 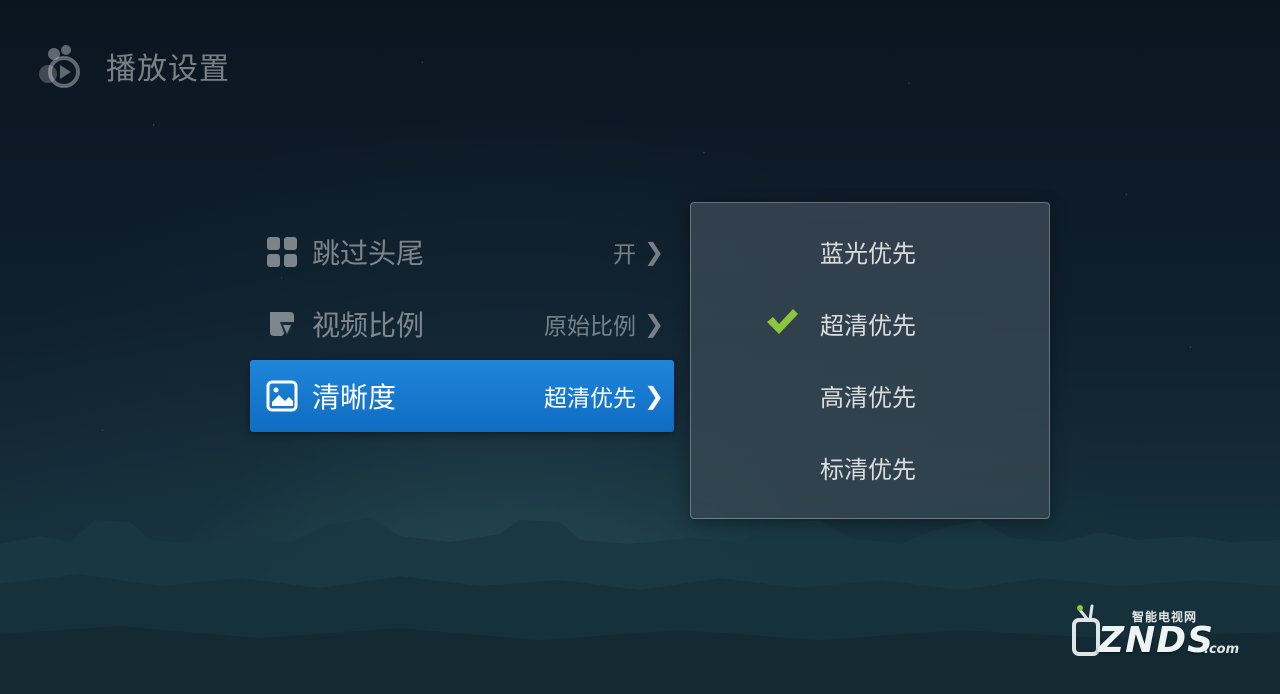 I want to click on watermark-brand: ZNDS, so click(x=1156, y=640).